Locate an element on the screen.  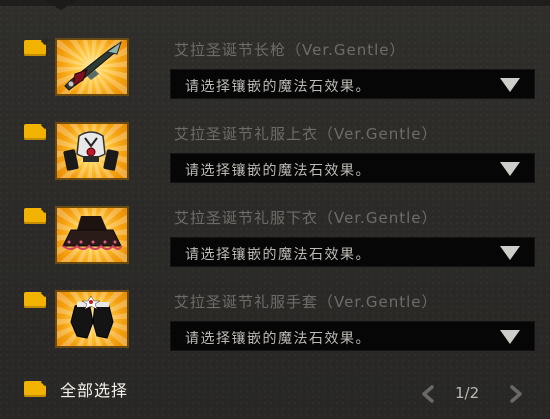
armor-top-icon is located at coordinates (91, 151).